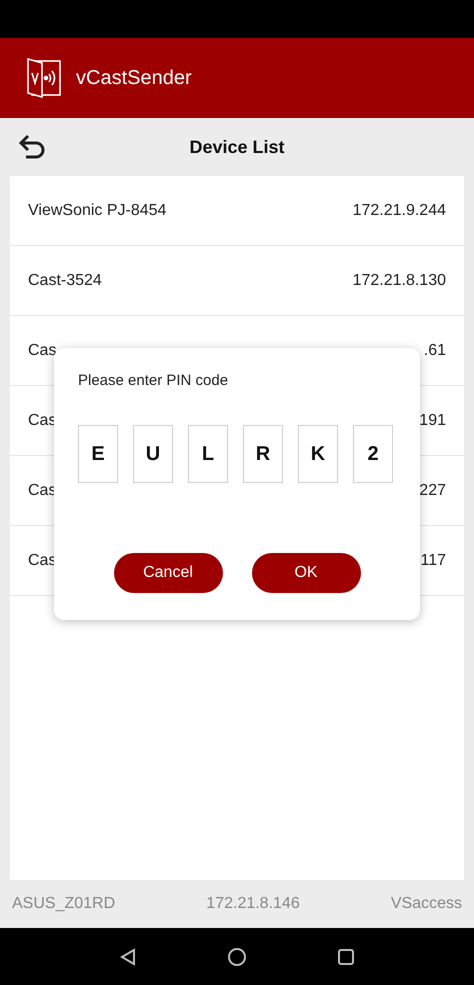 The height and width of the screenshot is (985, 474). Describe the element at coordinates (98, 454) in the screenshot. I see `pin-field: E` at that location.